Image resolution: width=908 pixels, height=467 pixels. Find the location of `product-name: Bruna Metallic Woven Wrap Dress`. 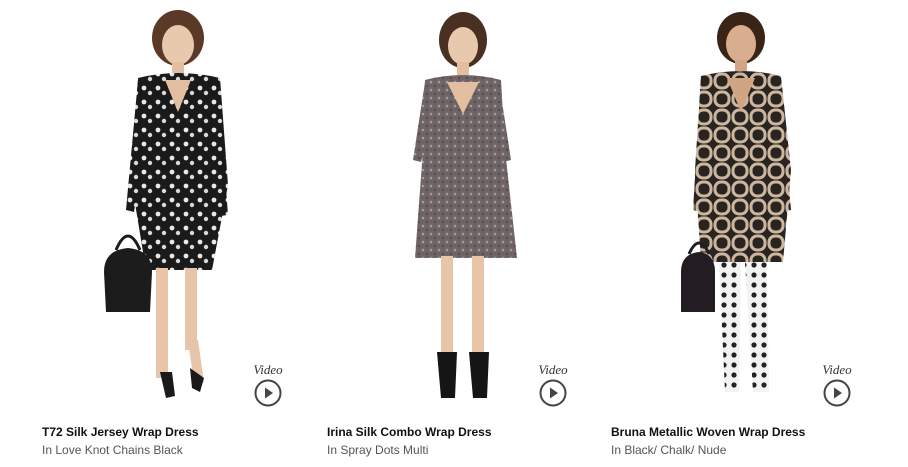

product-name: Bruna Metallic Woven Wrap Dress is located at coordinates (708, 432).